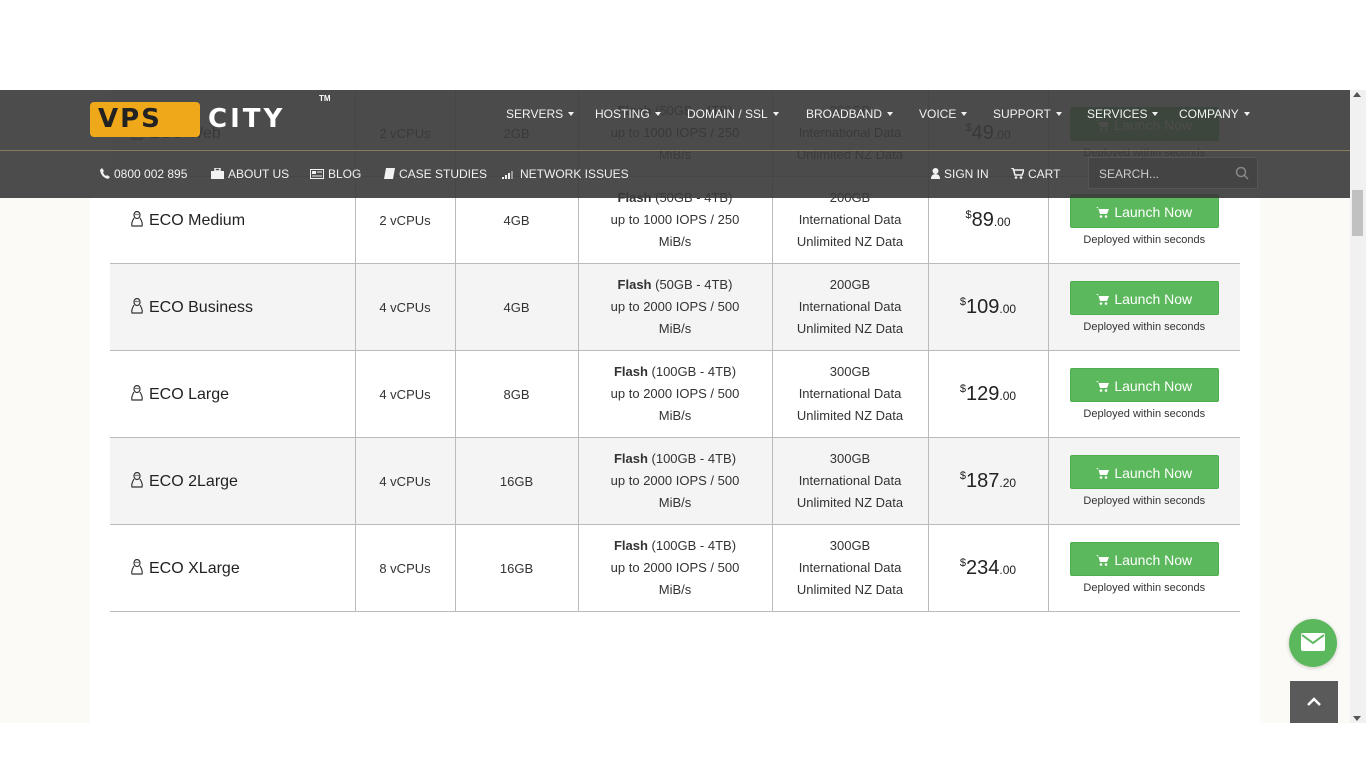 Image resolution: width=1366 pixels, height=768 pixels. Describe the element at coordinates (987, 220) in the screenshot. I see `plan-price: $89.00` at that location.